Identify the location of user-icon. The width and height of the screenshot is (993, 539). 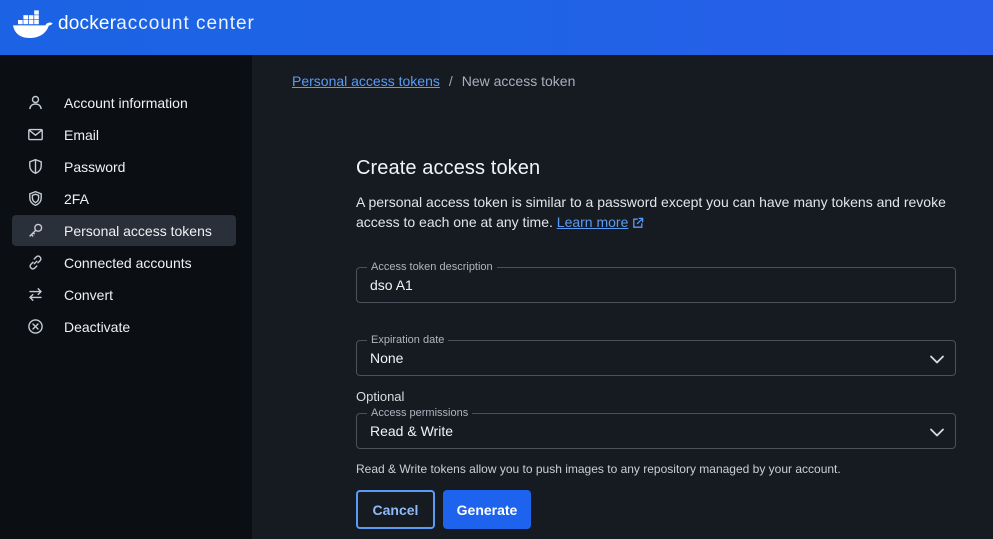
(35, 102).